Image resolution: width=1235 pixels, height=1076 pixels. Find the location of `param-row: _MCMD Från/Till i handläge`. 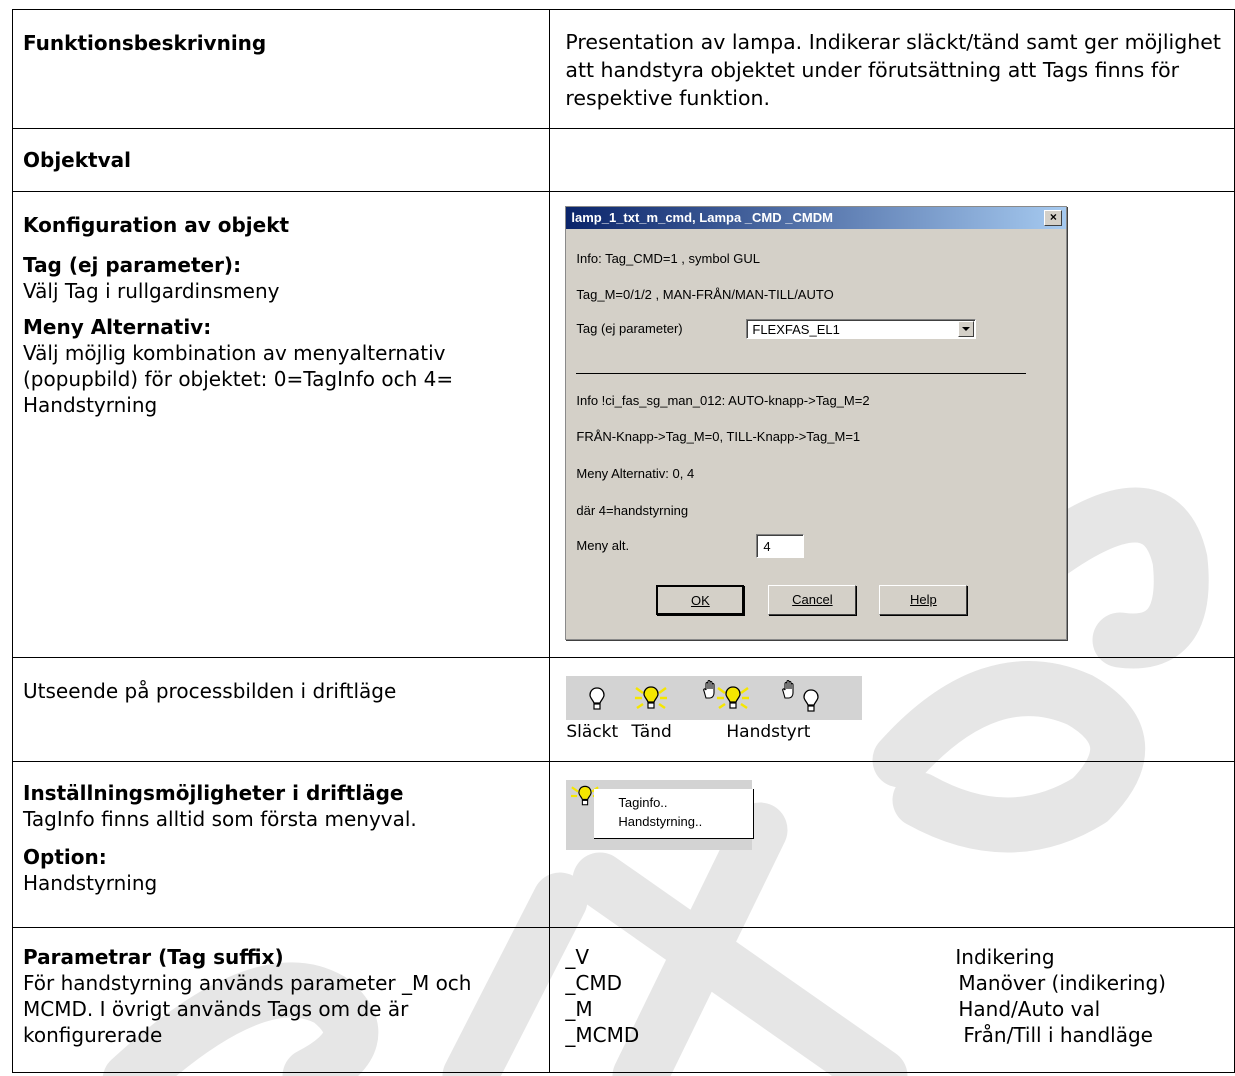

param-row: _MCMD Från/Till i handläge is located at coordinates (894, 1035).